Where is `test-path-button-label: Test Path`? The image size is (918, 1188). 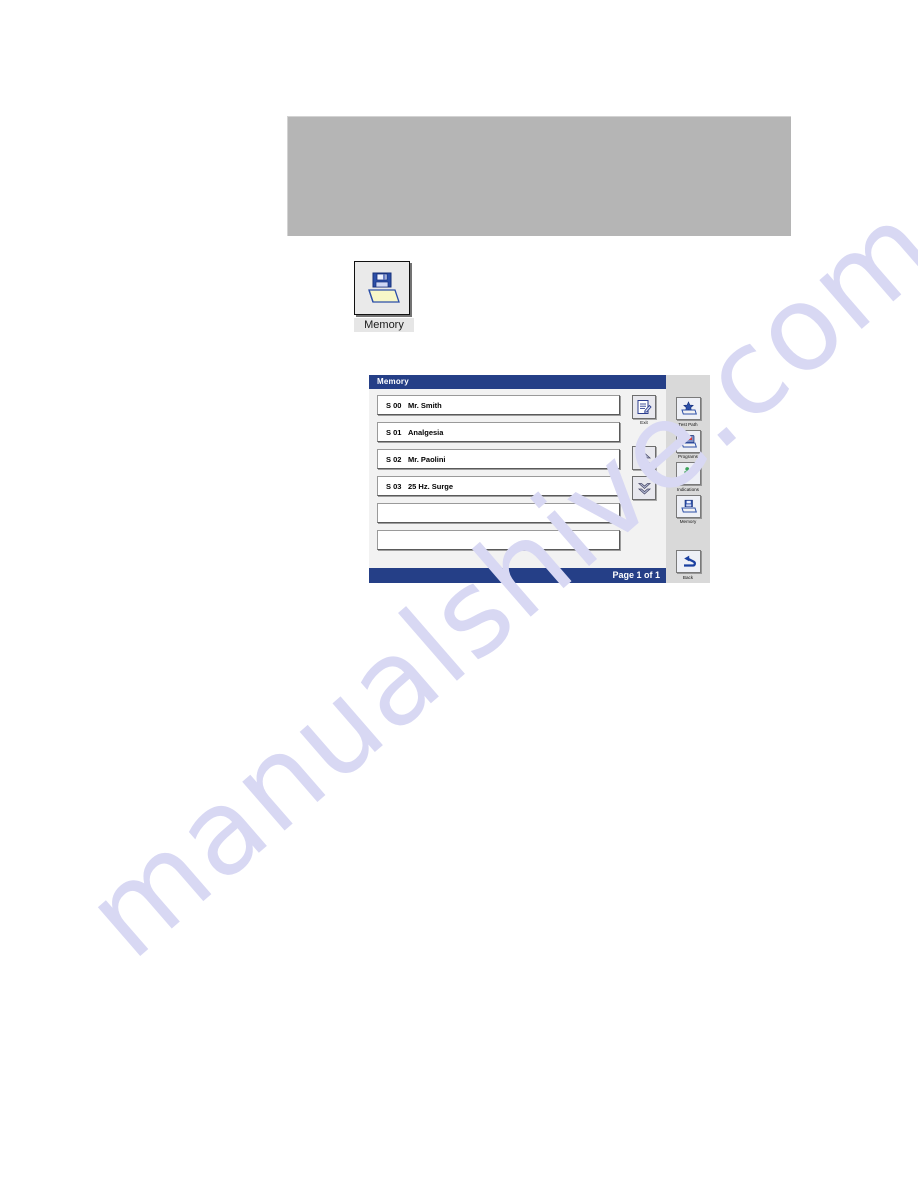 test-path-button-label: Test Path is located at coordinates (688, 424).